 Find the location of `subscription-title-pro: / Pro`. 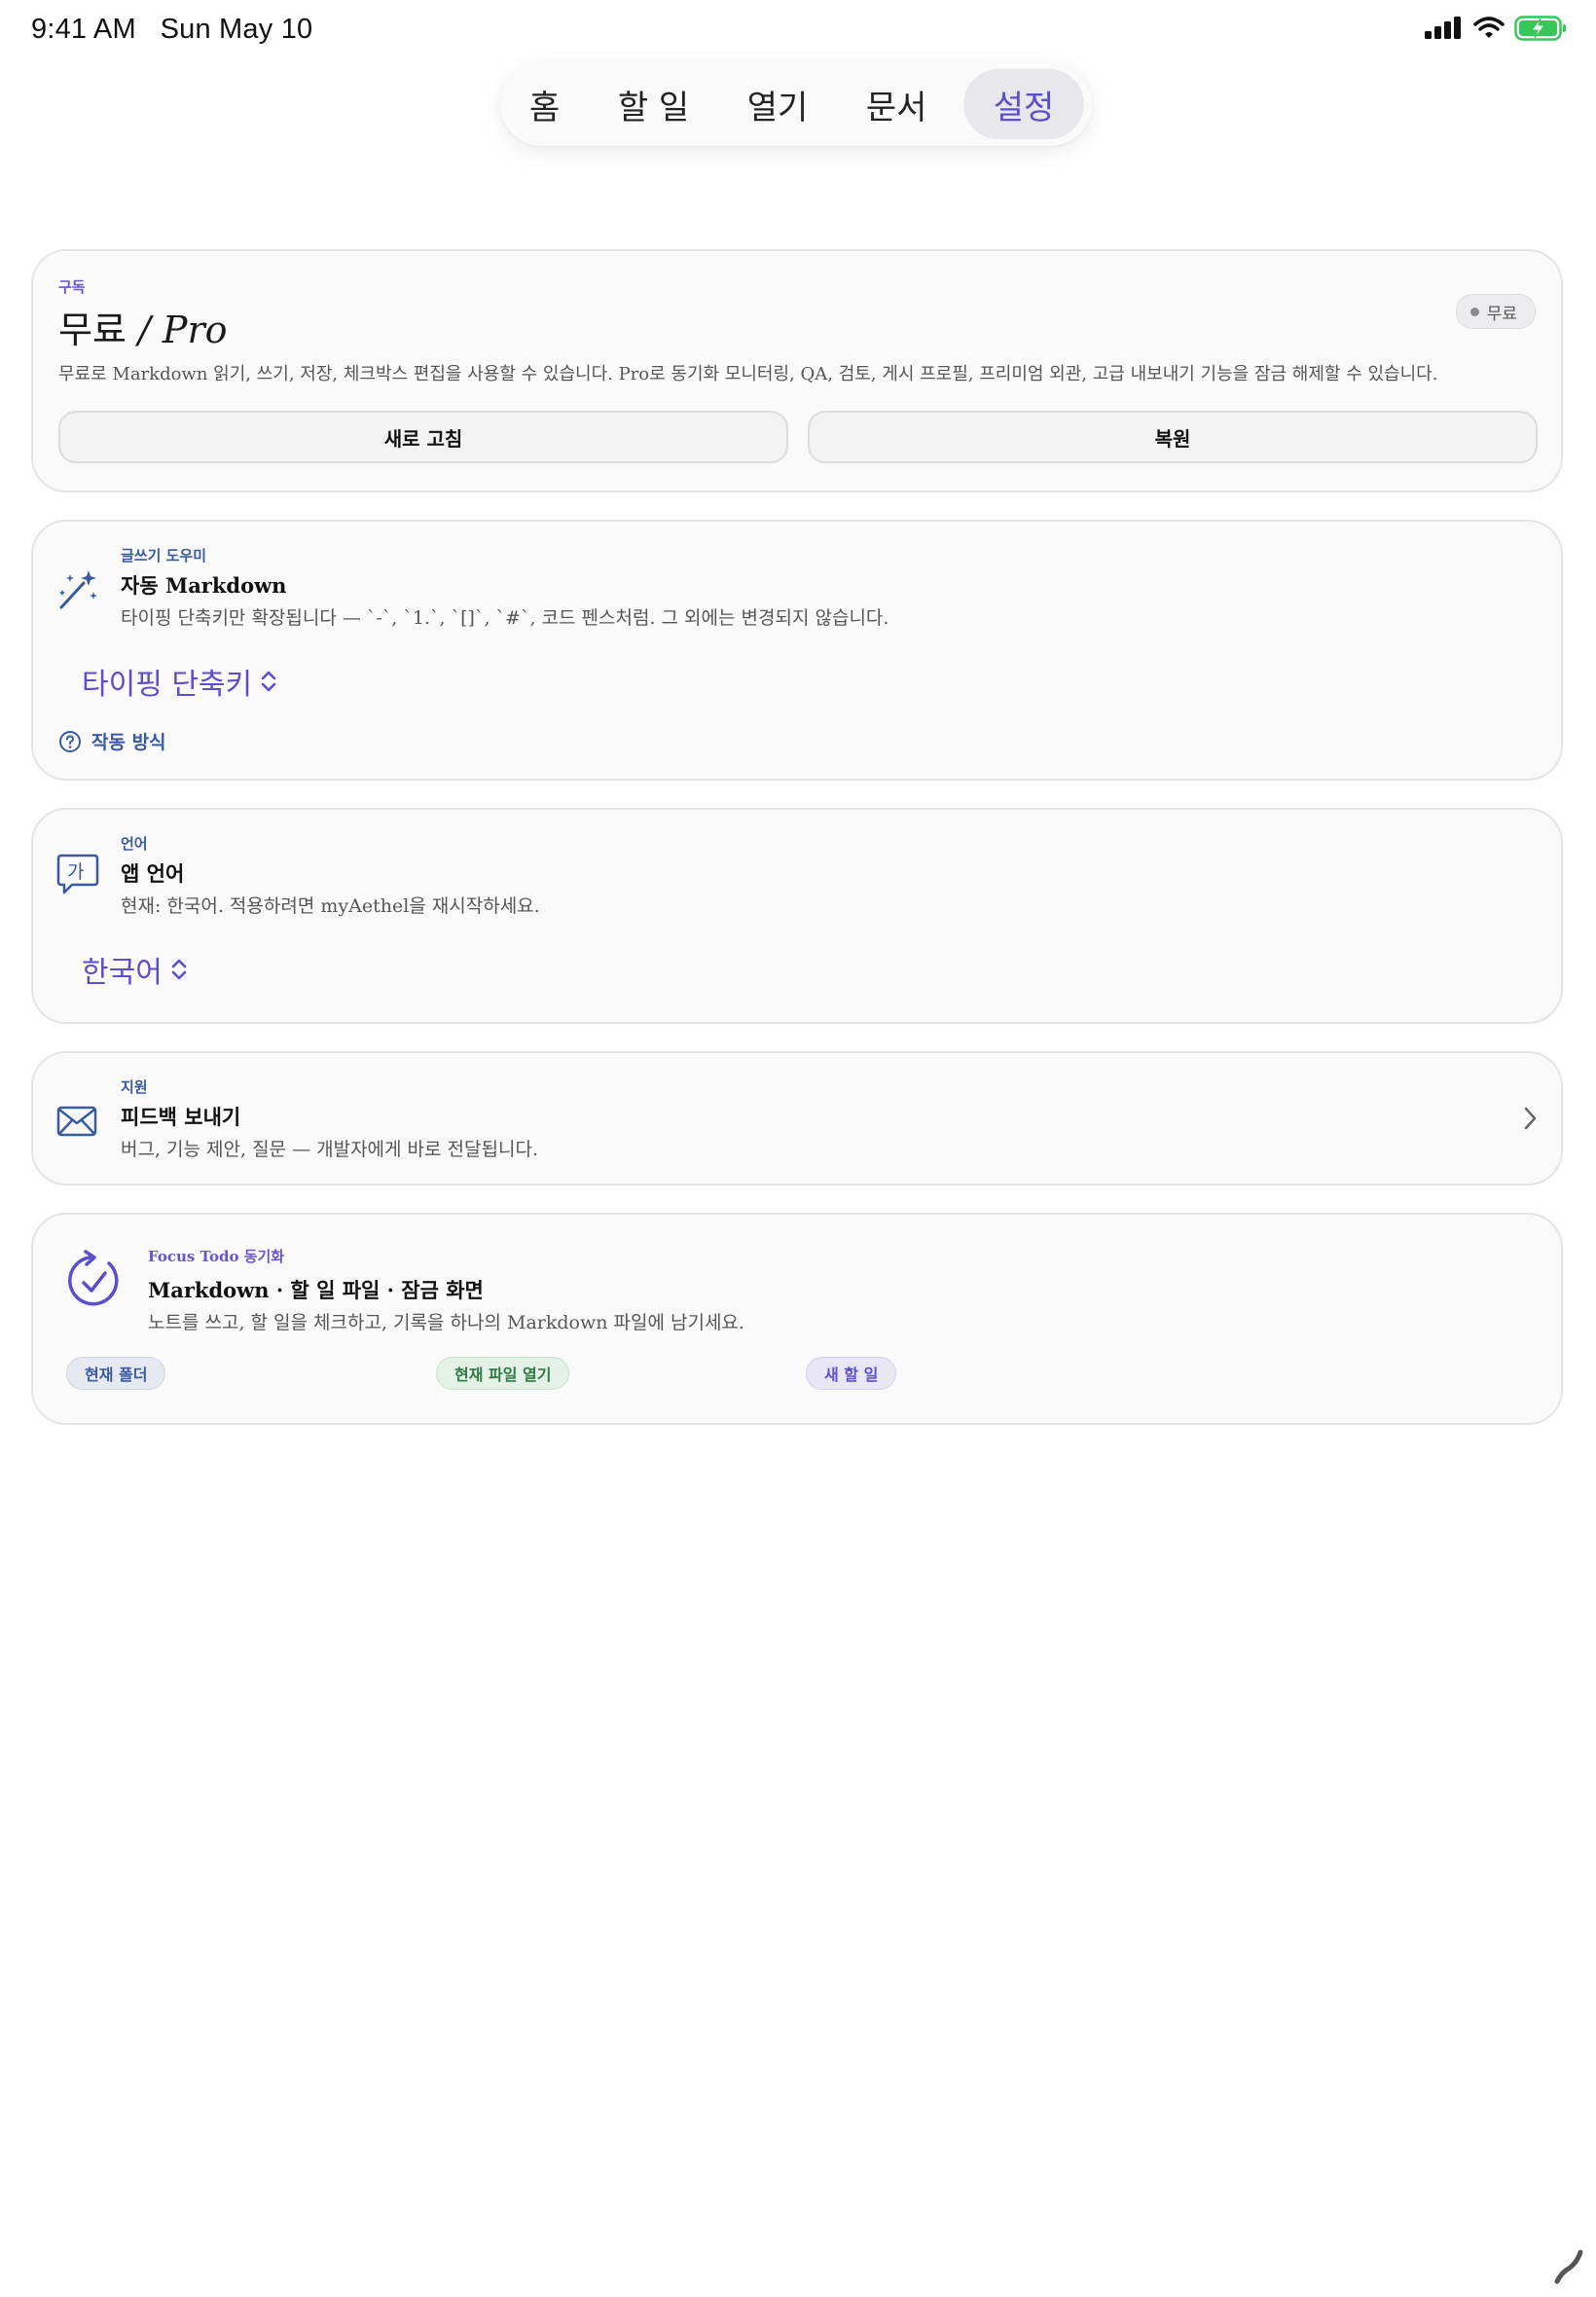

subscription-title-pro: / Pro is located at coordinates (183, 330).